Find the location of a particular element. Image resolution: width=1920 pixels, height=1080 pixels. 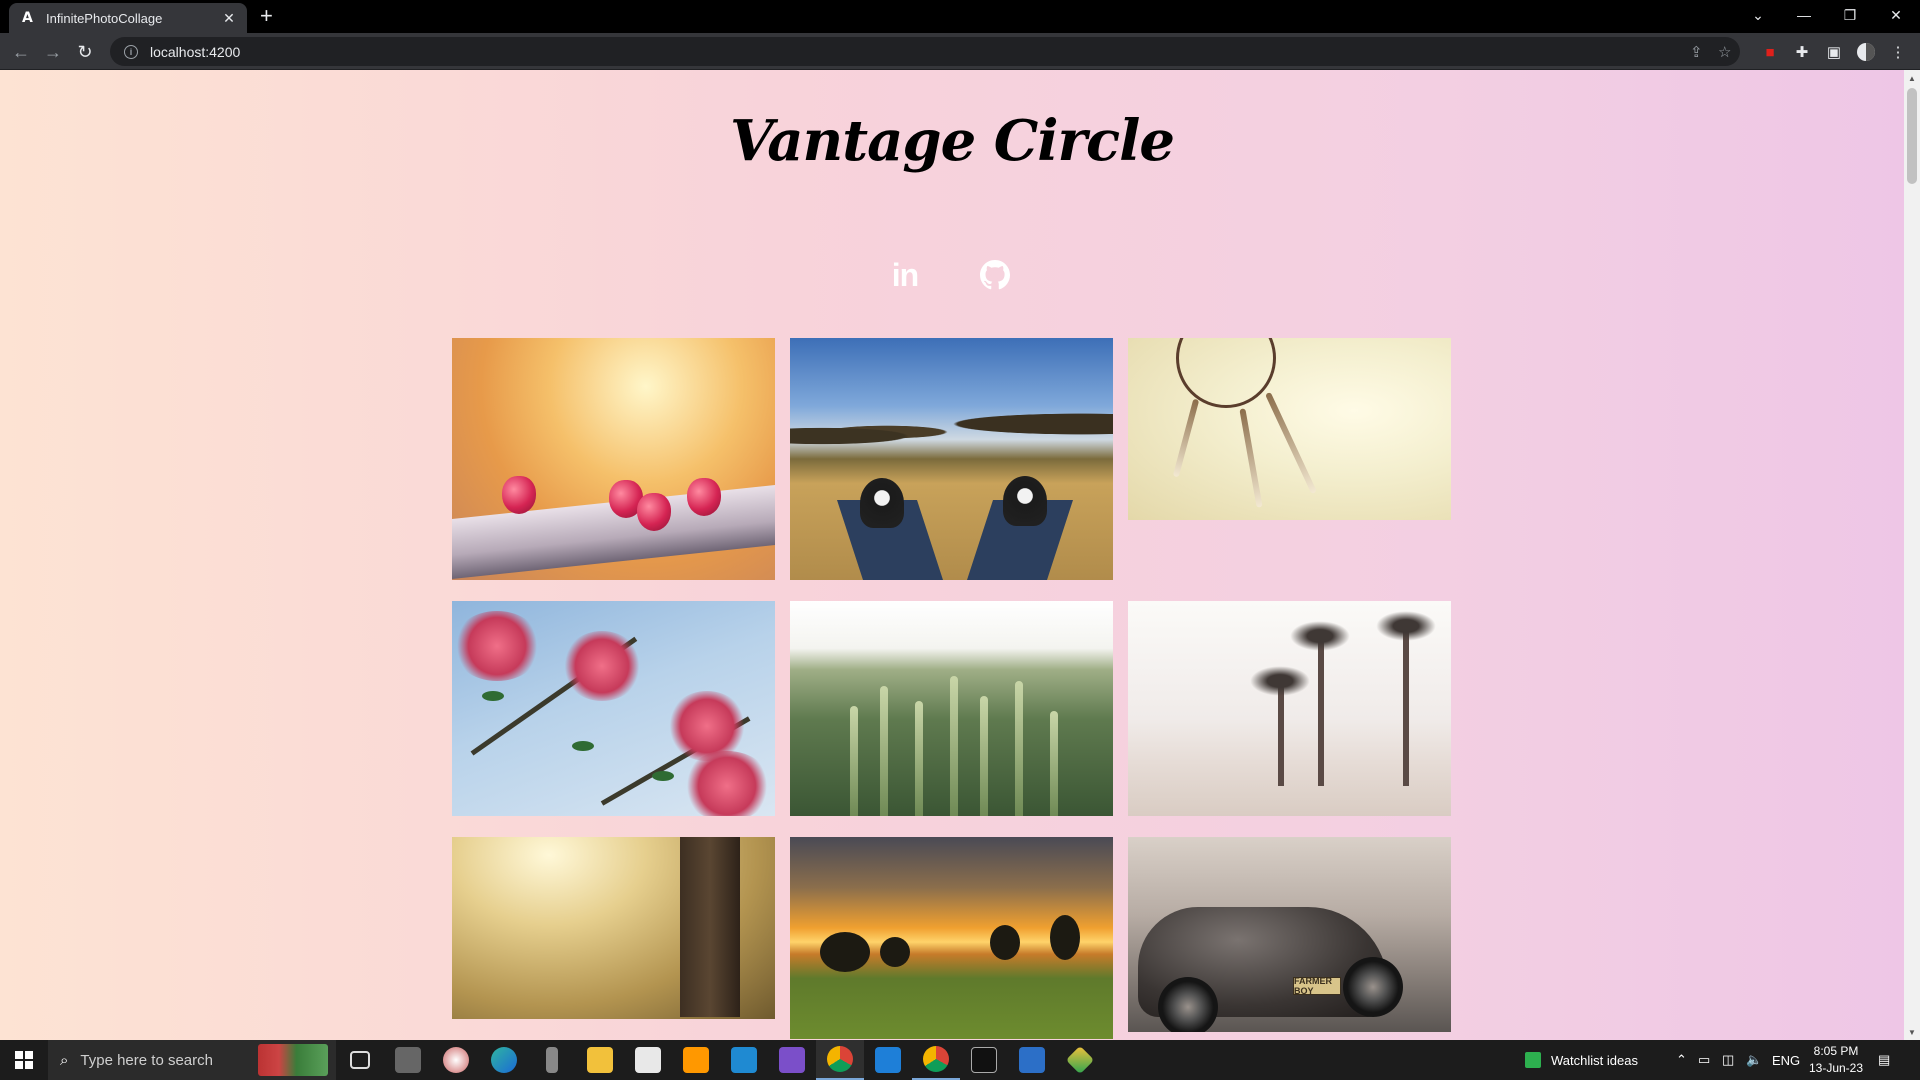

tray-chevron-icon: ⌃ is located at coordinates (1681, 1060).